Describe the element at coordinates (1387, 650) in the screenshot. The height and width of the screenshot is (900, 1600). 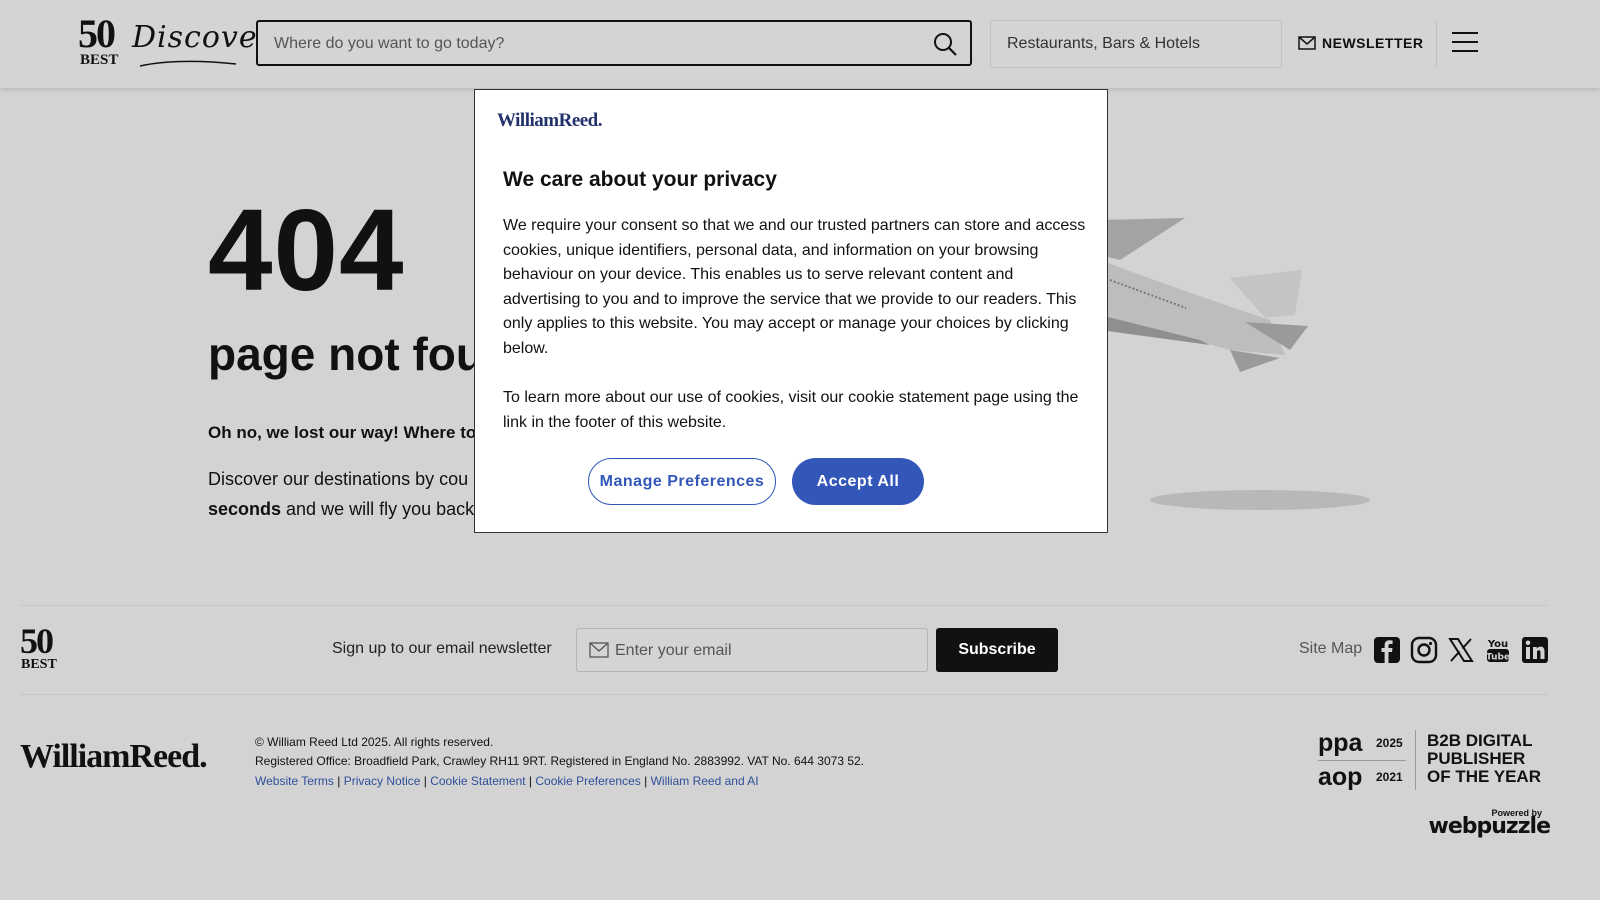
I see `facebook-icon` at that location.